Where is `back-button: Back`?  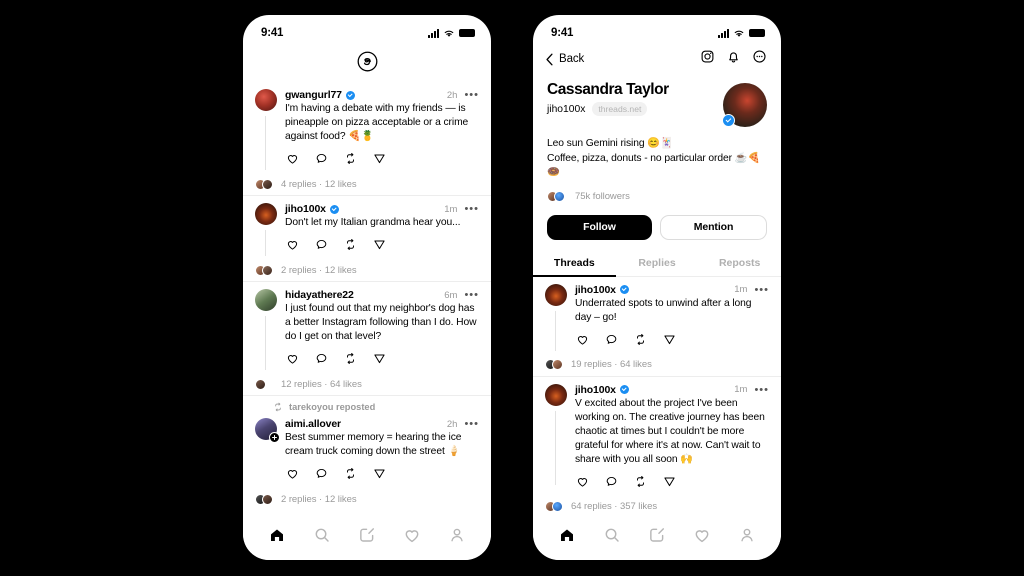 back-button: Back is located at coordinates (564, 59).